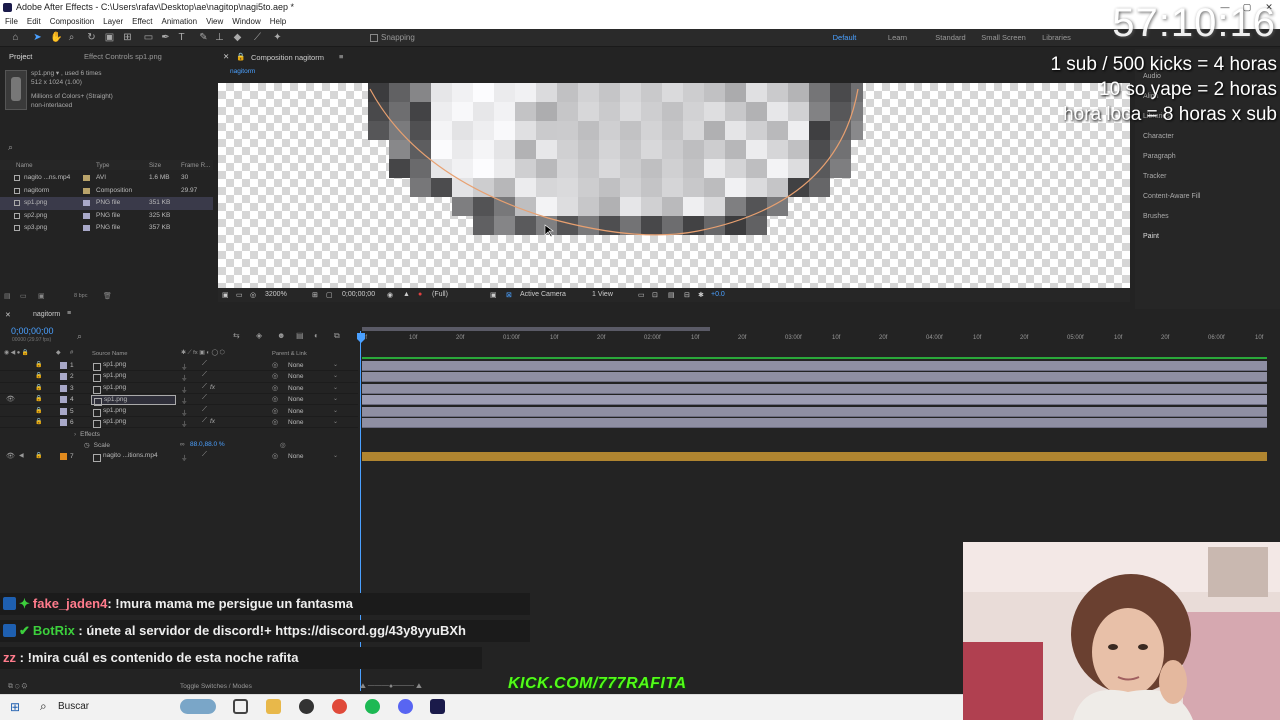  Describe the element at coordinates (20, 56) in the screenshot. I see `tab-project: Project` at that location.